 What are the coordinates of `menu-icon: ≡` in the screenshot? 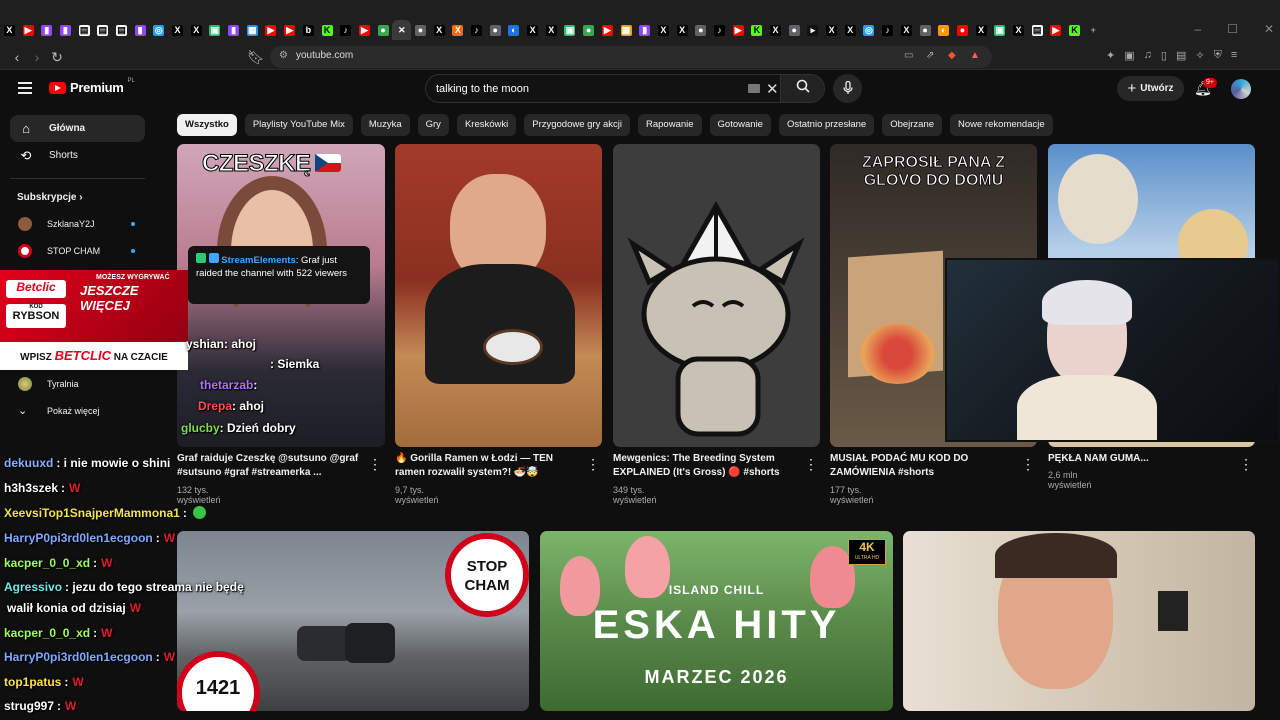 It's located at (1234, 55).